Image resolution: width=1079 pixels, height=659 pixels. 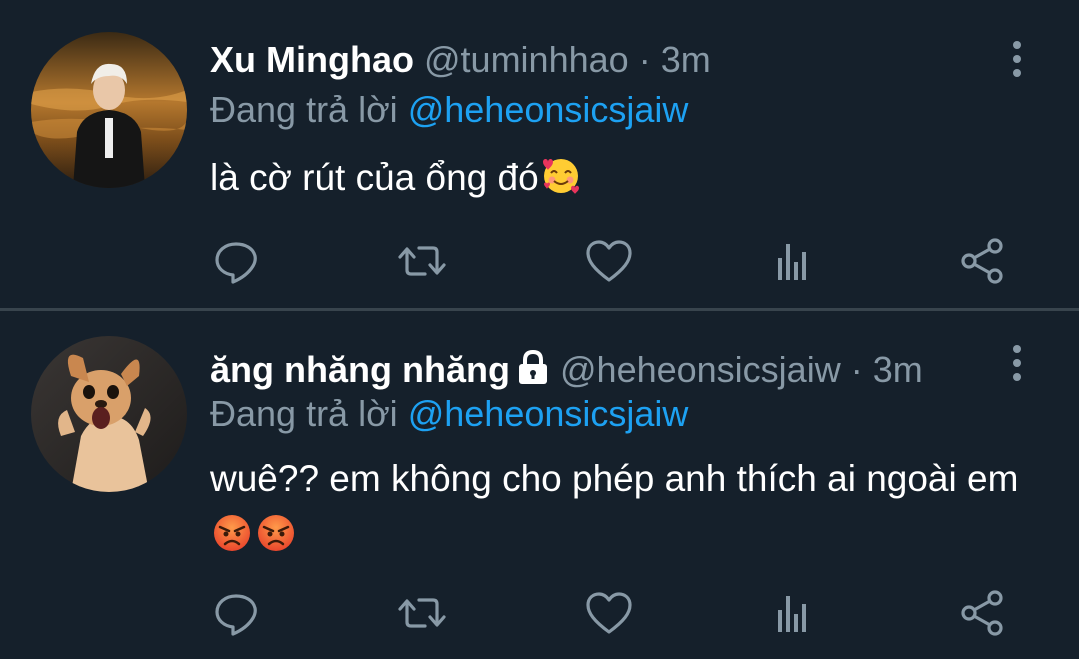 What do you see at coordinates (620, 182) in the screenshot?
I see `tweet-text: là cờ rút của ổng đó` at bounding box center [620, 182].